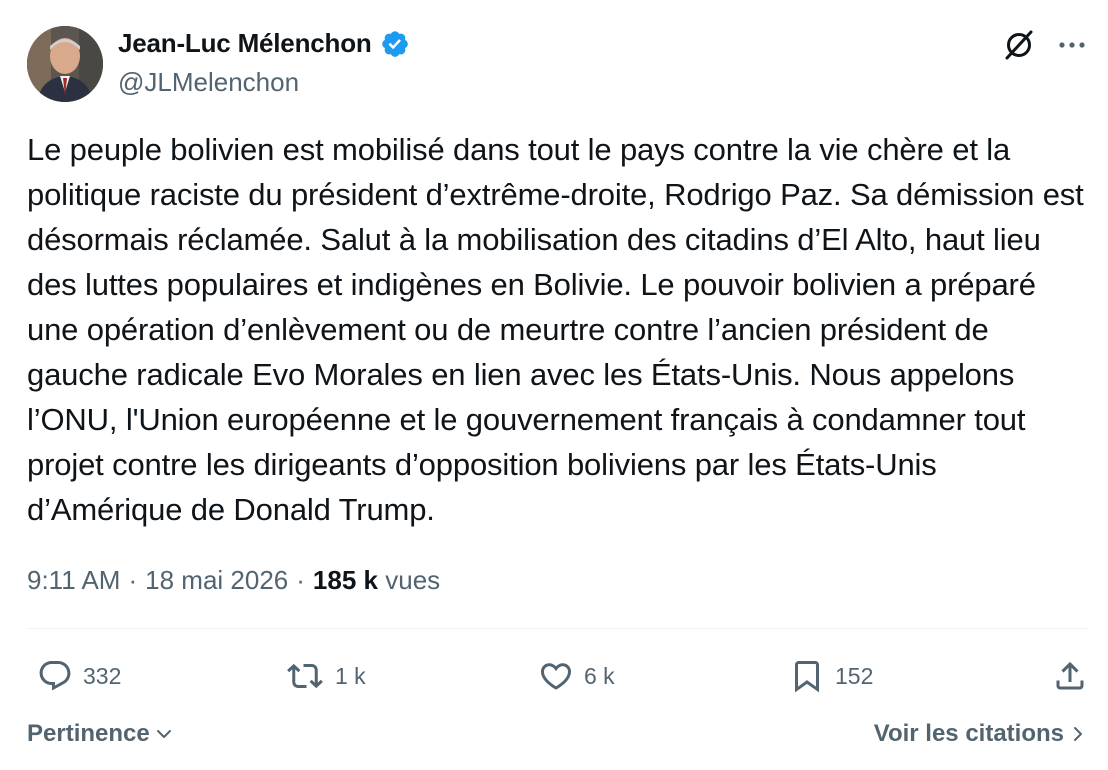 The image size is (1108, 770). Describe the element at coordinates (1072, 45) in the screenshot. I see `more-icon` at that location.